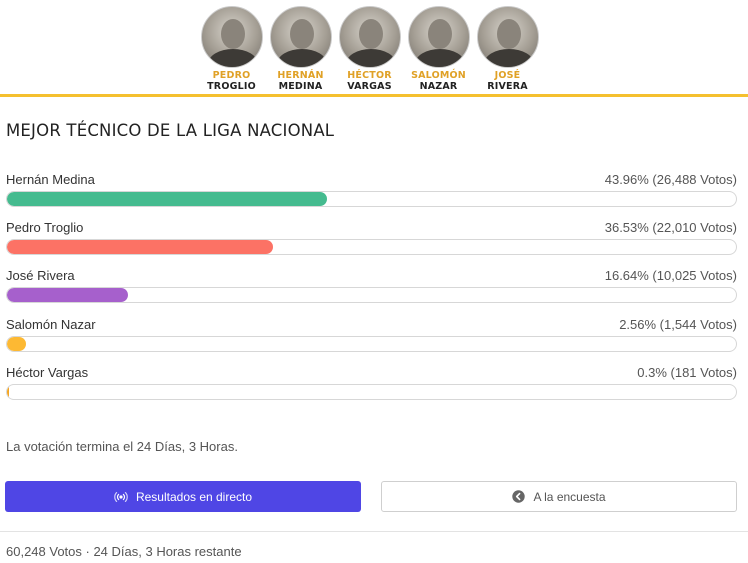 This screenshot has width=748, height=563. What do you see at coordinates (47, 372) in the screenshot?
I see `option-name: Héctor Vargas` at bounding box center [47, 372].